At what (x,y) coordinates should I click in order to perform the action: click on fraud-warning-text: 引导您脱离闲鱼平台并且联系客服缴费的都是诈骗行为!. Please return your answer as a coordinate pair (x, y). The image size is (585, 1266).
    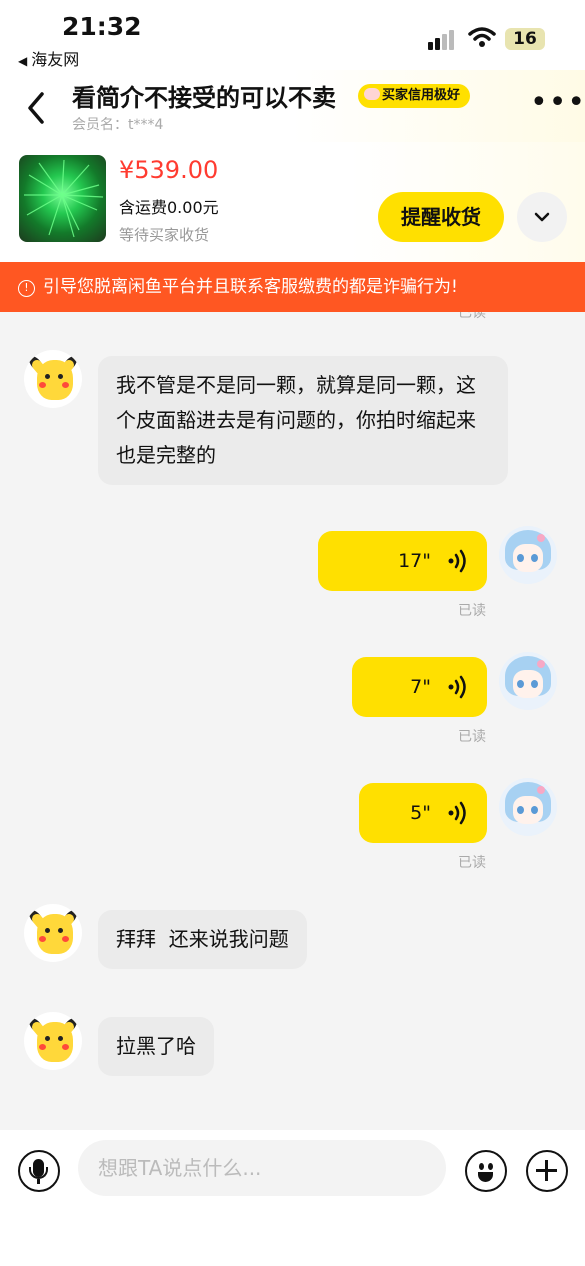
    Looking at the image, I should click on (250, 287).